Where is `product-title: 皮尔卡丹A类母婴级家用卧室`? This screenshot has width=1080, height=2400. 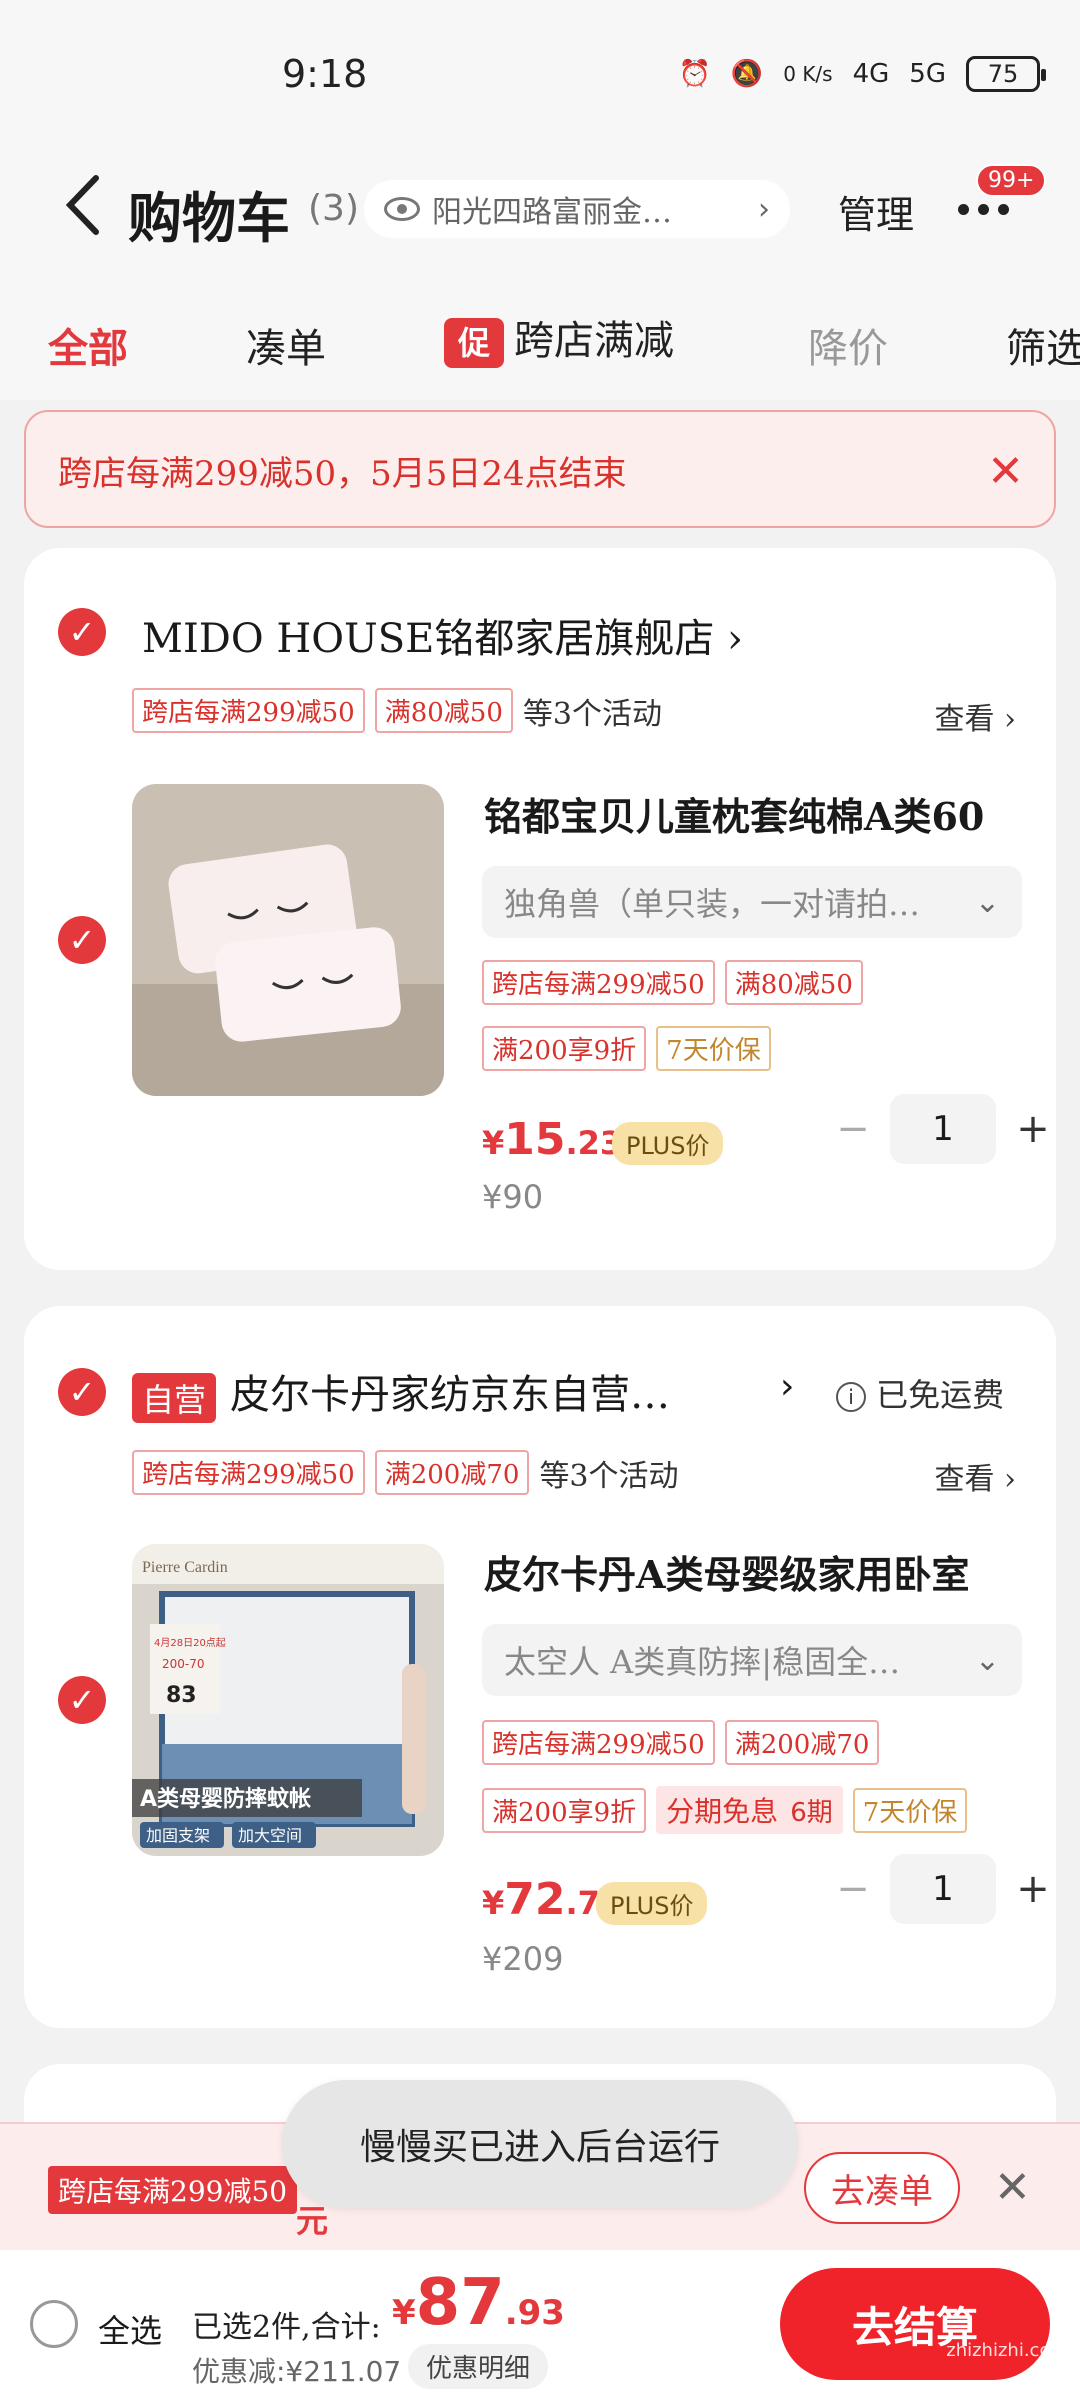
product-title: 皮尔卡丹A类母婴级家用卧室 is located at coordinates (762, 1571).